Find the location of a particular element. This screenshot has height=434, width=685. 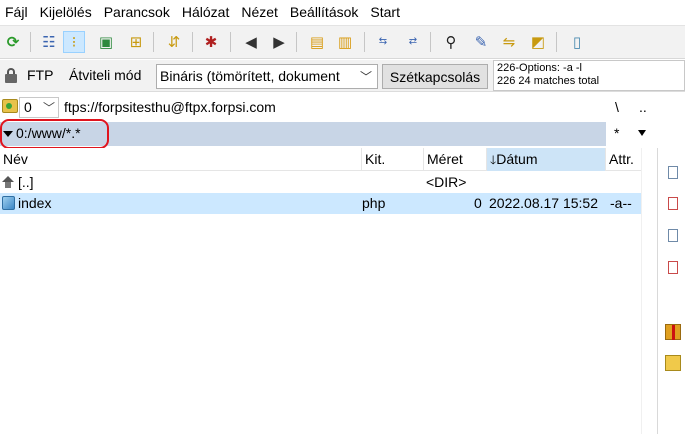

url-connect-icon: ⇄ is located at coordinates (413, 42).